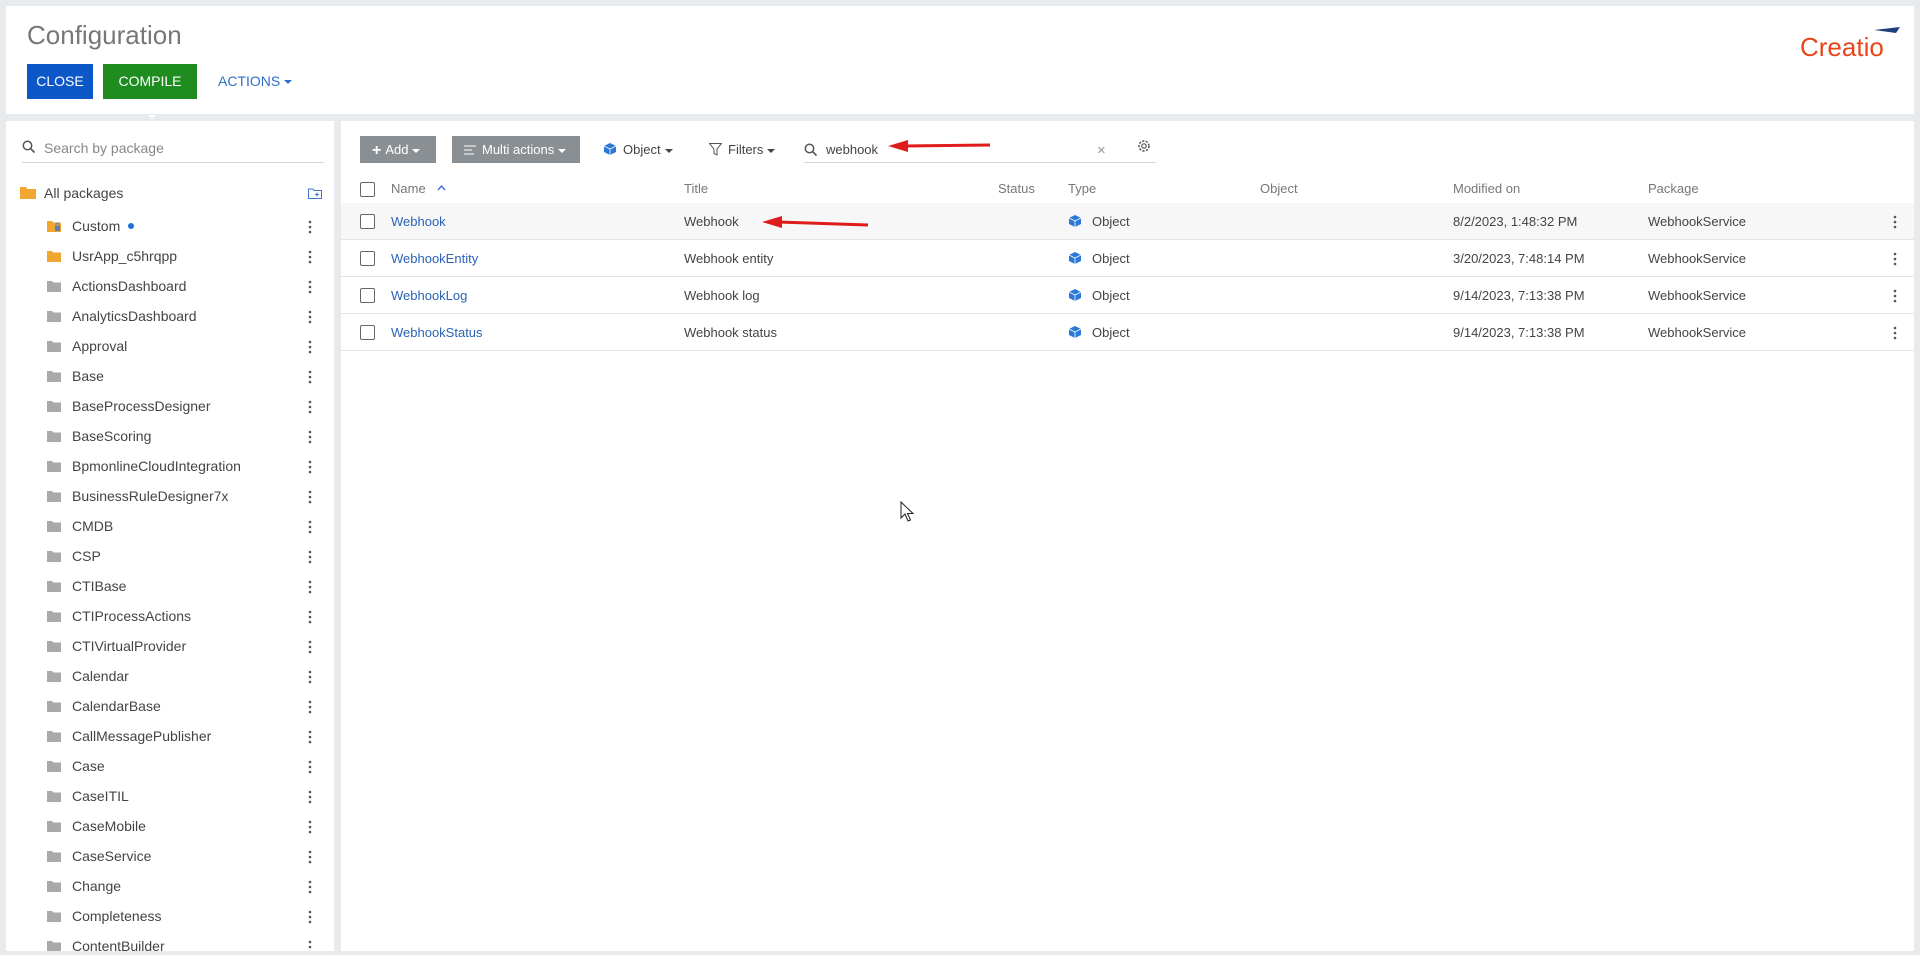 This screenshot has height=955, width=1920. What do you see at coordinates (109, 826) in the screenshot?
I see `sidebar-item-label: CaseMobile` at bounding box center [109, 826].